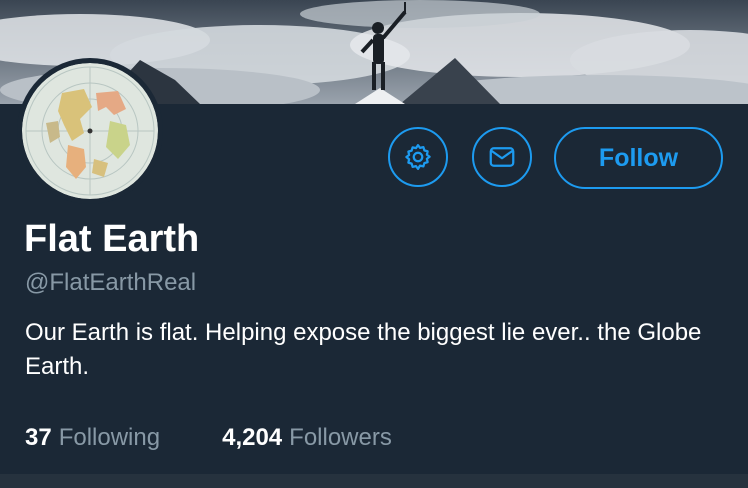  Describe the element at coordinates (638, 158) in the screenshot. I see `follow-button: Follow` at that location.